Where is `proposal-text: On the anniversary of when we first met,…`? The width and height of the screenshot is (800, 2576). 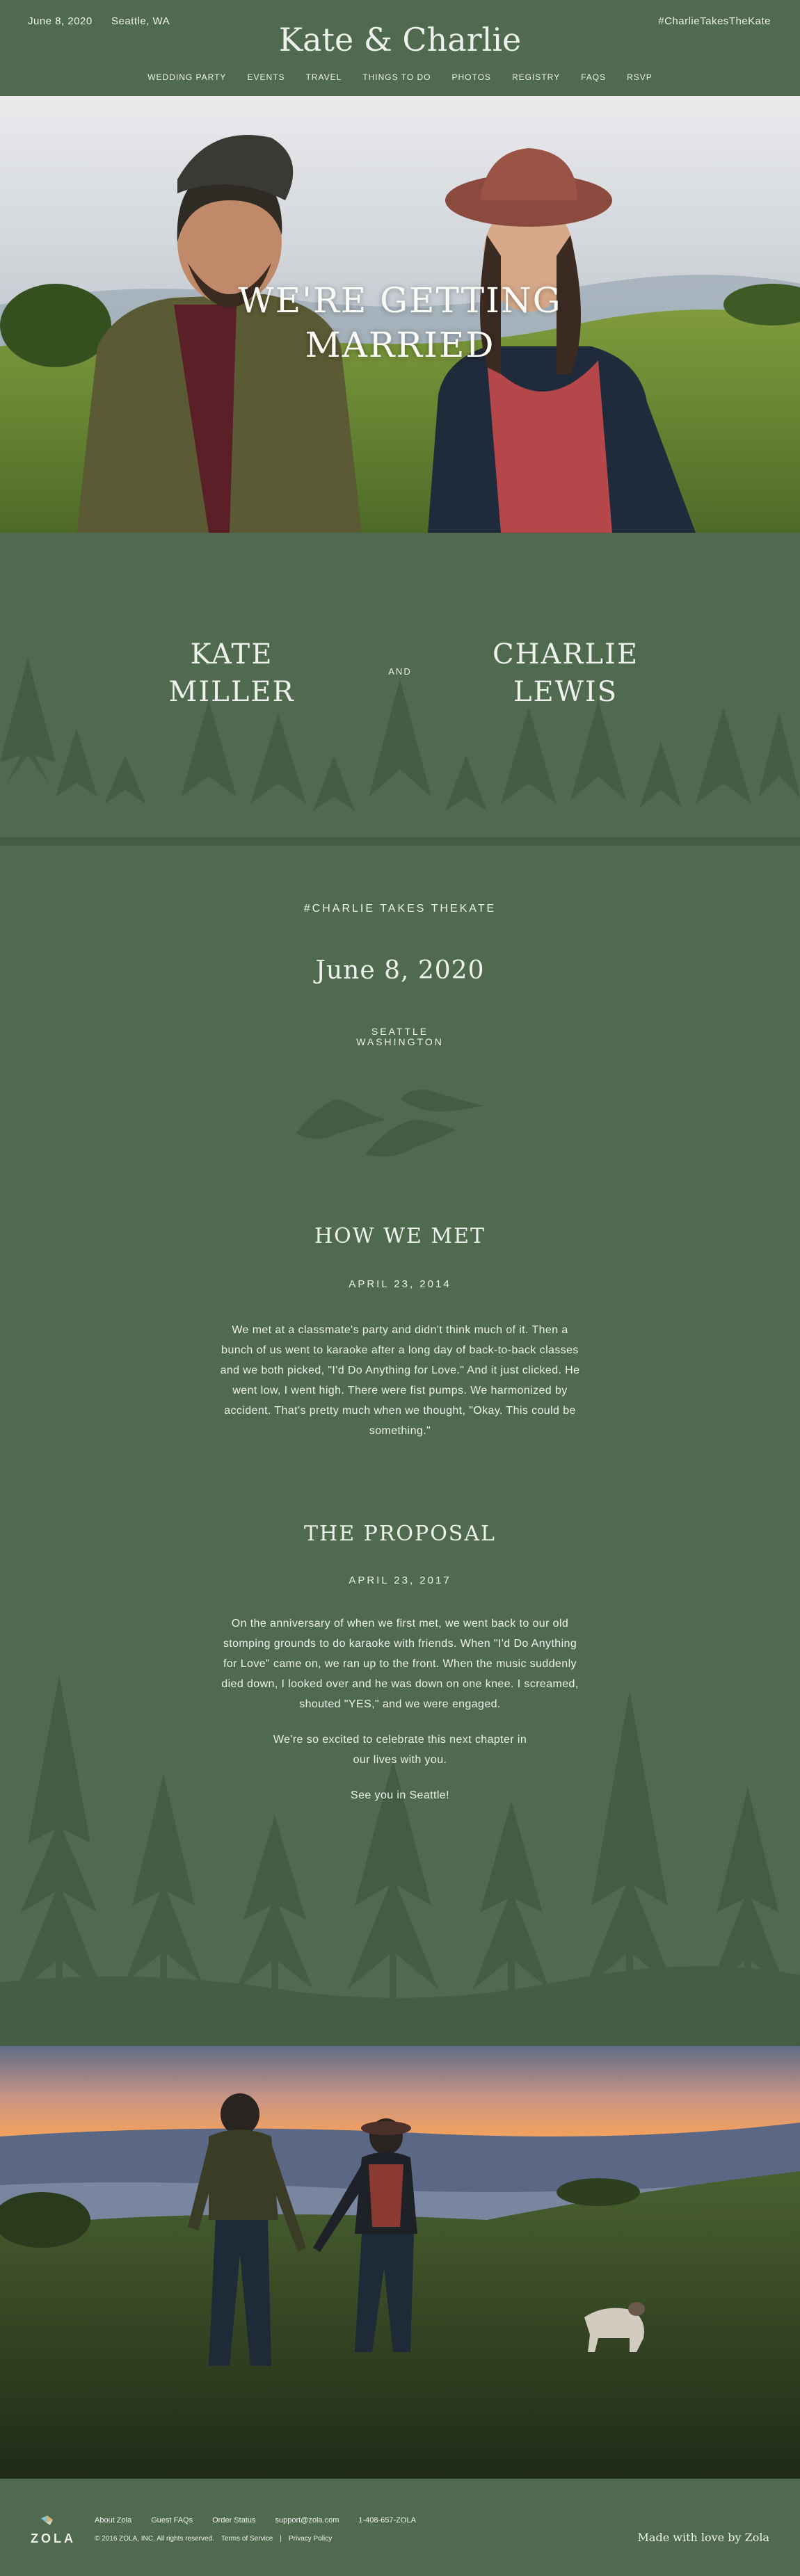 proposal-text: On the anniversary of when we first met,… is located at coordinates (400, 1664).